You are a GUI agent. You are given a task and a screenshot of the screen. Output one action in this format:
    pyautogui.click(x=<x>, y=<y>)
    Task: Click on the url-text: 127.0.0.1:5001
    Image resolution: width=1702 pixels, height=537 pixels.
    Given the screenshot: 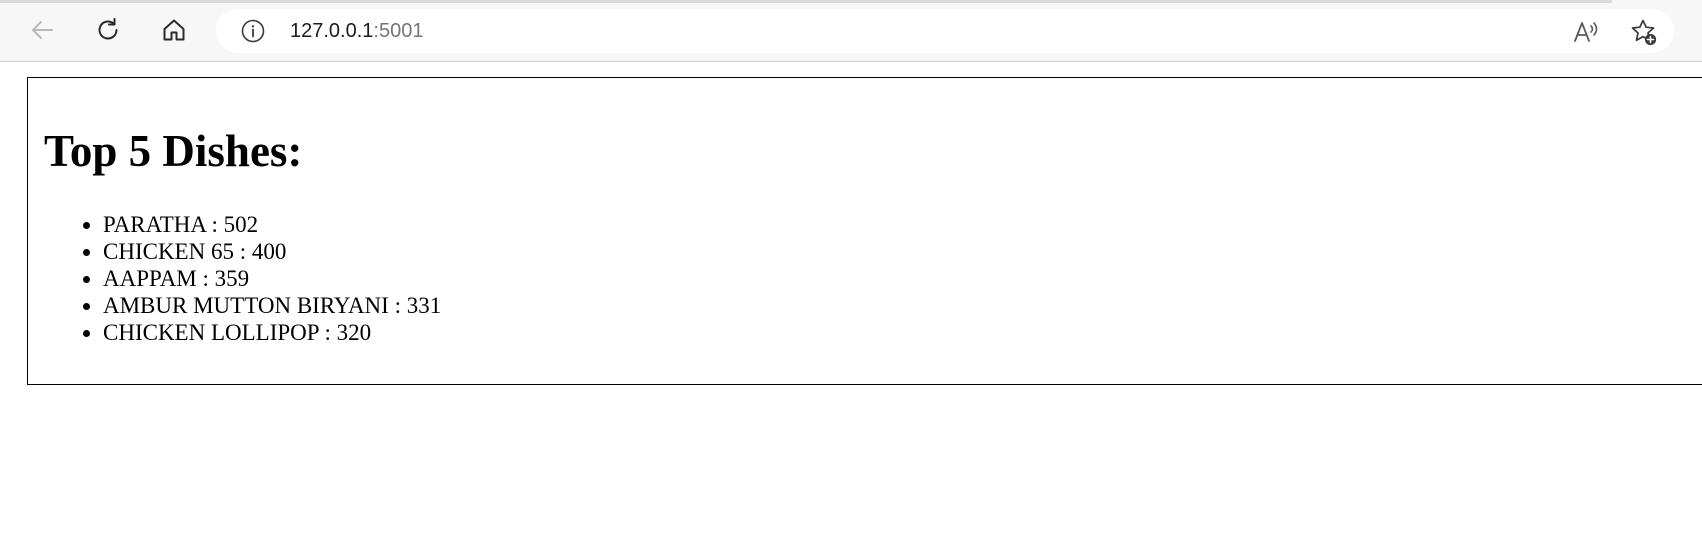 What is the action you would take?
    pyautogui.click(x=356, y=31)
    